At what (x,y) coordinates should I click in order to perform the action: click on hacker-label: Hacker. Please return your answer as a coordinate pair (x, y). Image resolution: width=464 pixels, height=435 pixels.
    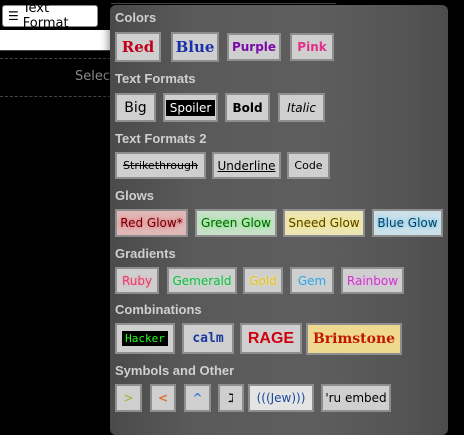
    Looking at the image, I should click on (145, 338).